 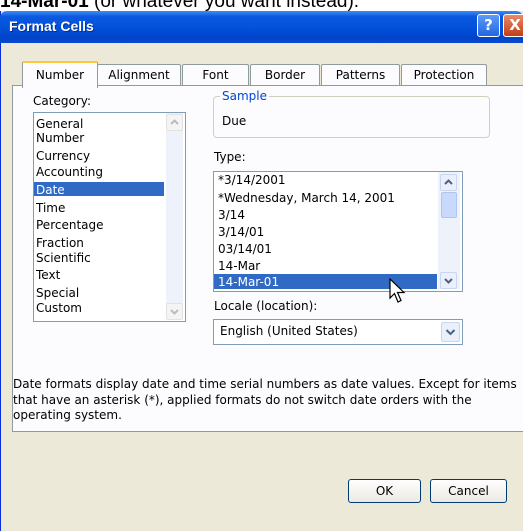 I want to click on tab-number: Number, so click(x=60, y=74).